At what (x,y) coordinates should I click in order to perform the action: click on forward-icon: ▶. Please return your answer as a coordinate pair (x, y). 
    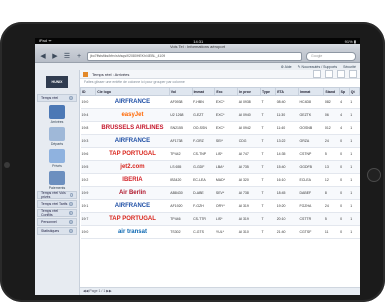
    Looking at the image, I should click on (55, 56).